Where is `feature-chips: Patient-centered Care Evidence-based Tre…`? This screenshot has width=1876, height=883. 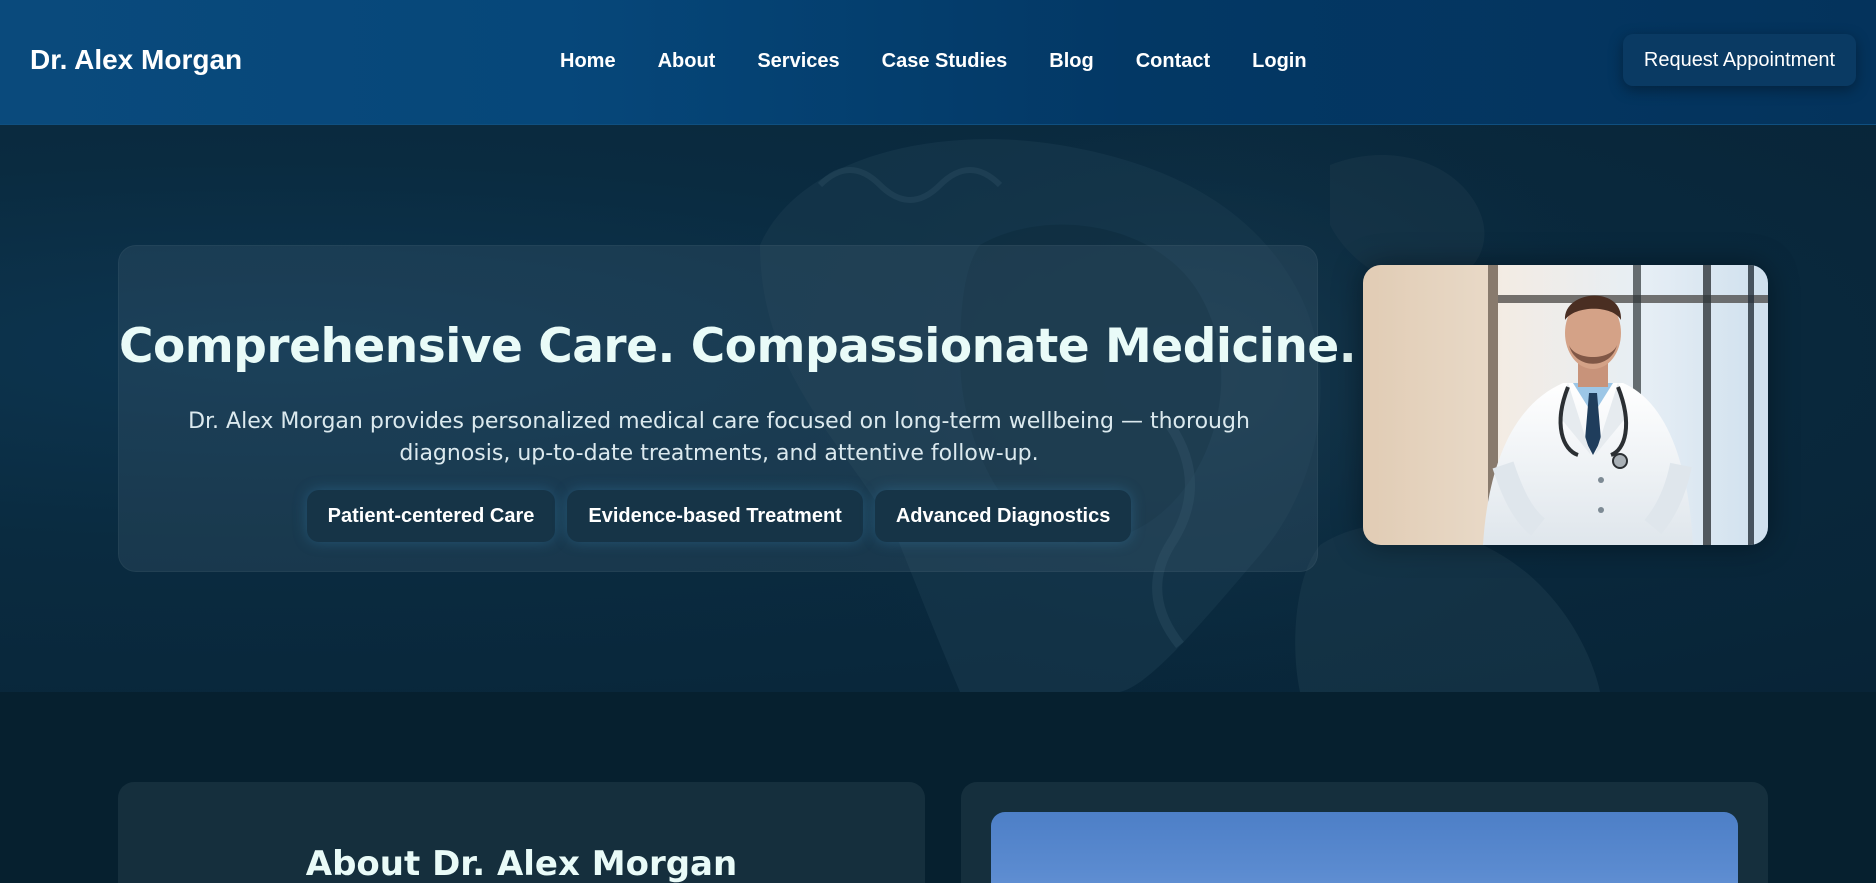
feature-chips: Patient-centered Care Evidence-based Tre… is located at coordinates (719, 516).